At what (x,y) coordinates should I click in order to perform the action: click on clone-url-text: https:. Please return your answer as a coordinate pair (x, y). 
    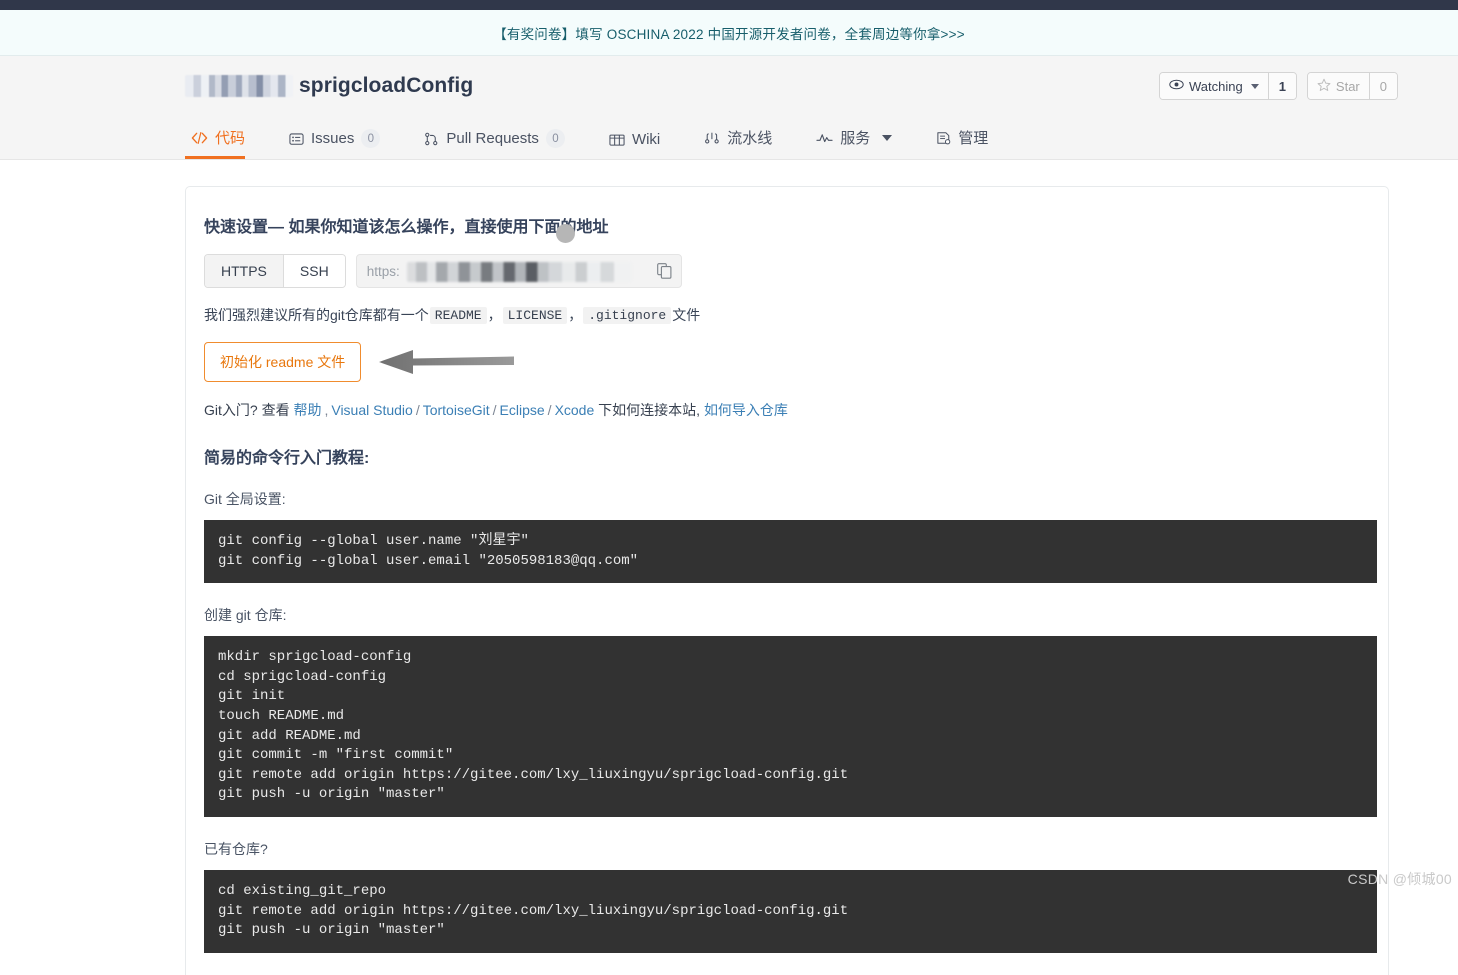
    Looking at the image, I should click on (383, 271).